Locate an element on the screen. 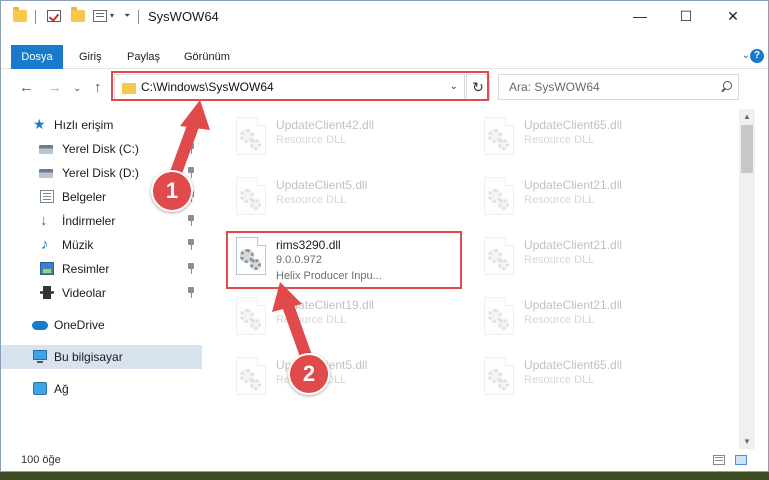 This screenshot has height=480, width=769. sidebar-item-videos: Videolar is located at coordinates (101, 293).